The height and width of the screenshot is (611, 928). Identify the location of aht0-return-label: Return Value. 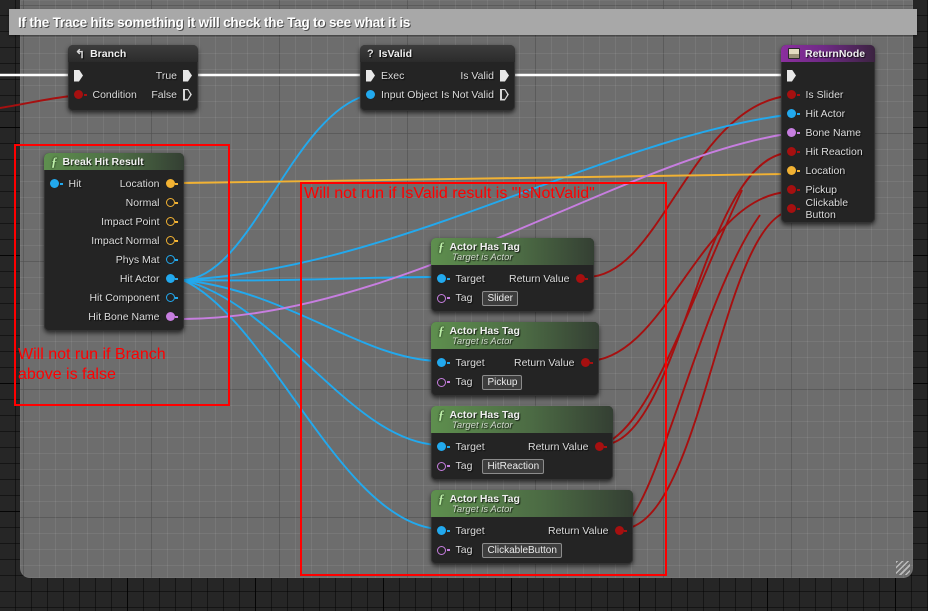
(539, 278).